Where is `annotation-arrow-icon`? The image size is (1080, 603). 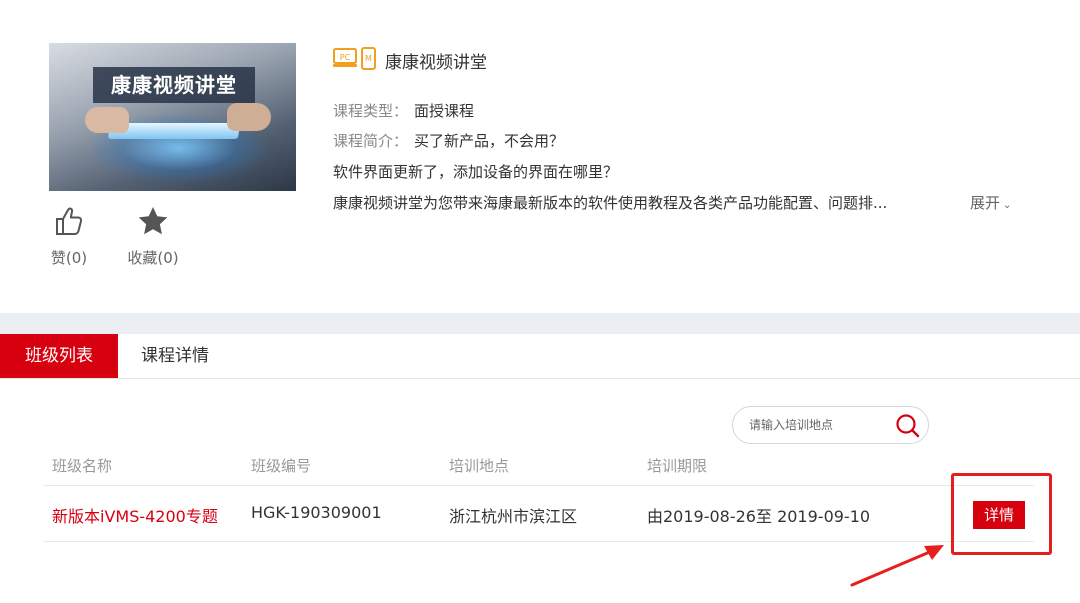
annotation-arrow-icon is located at coordinates (897, 566).